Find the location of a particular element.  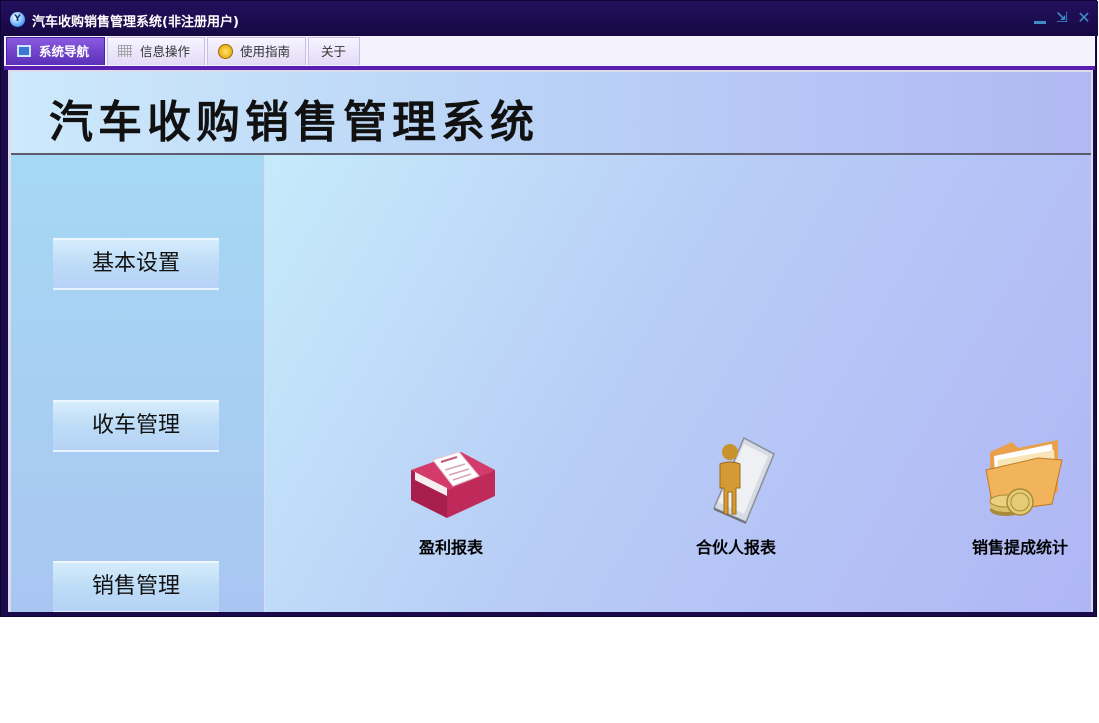

tab-label: 关于 is located at coordinates (334, 51).